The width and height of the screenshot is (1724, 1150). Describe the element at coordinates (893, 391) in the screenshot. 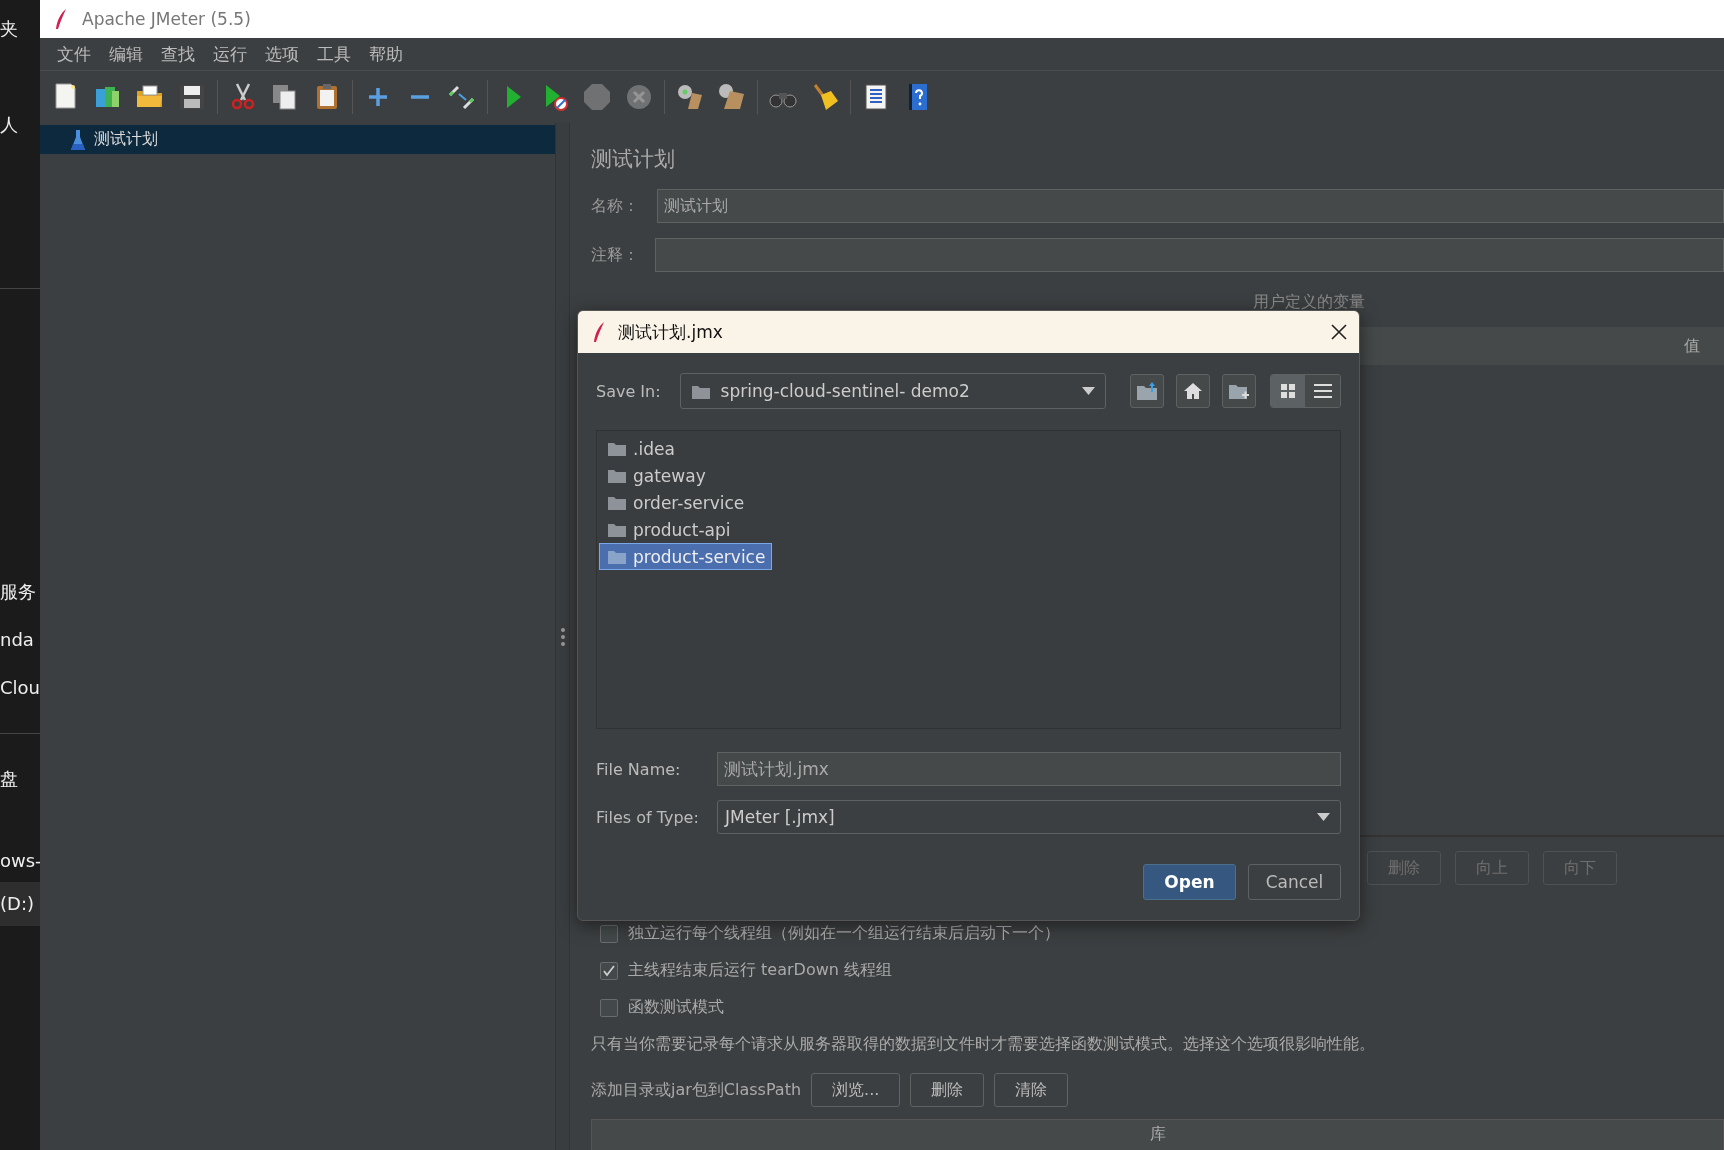

I see `save-in-dropdown: spring-cloud-sentinel- demo2` at that location.